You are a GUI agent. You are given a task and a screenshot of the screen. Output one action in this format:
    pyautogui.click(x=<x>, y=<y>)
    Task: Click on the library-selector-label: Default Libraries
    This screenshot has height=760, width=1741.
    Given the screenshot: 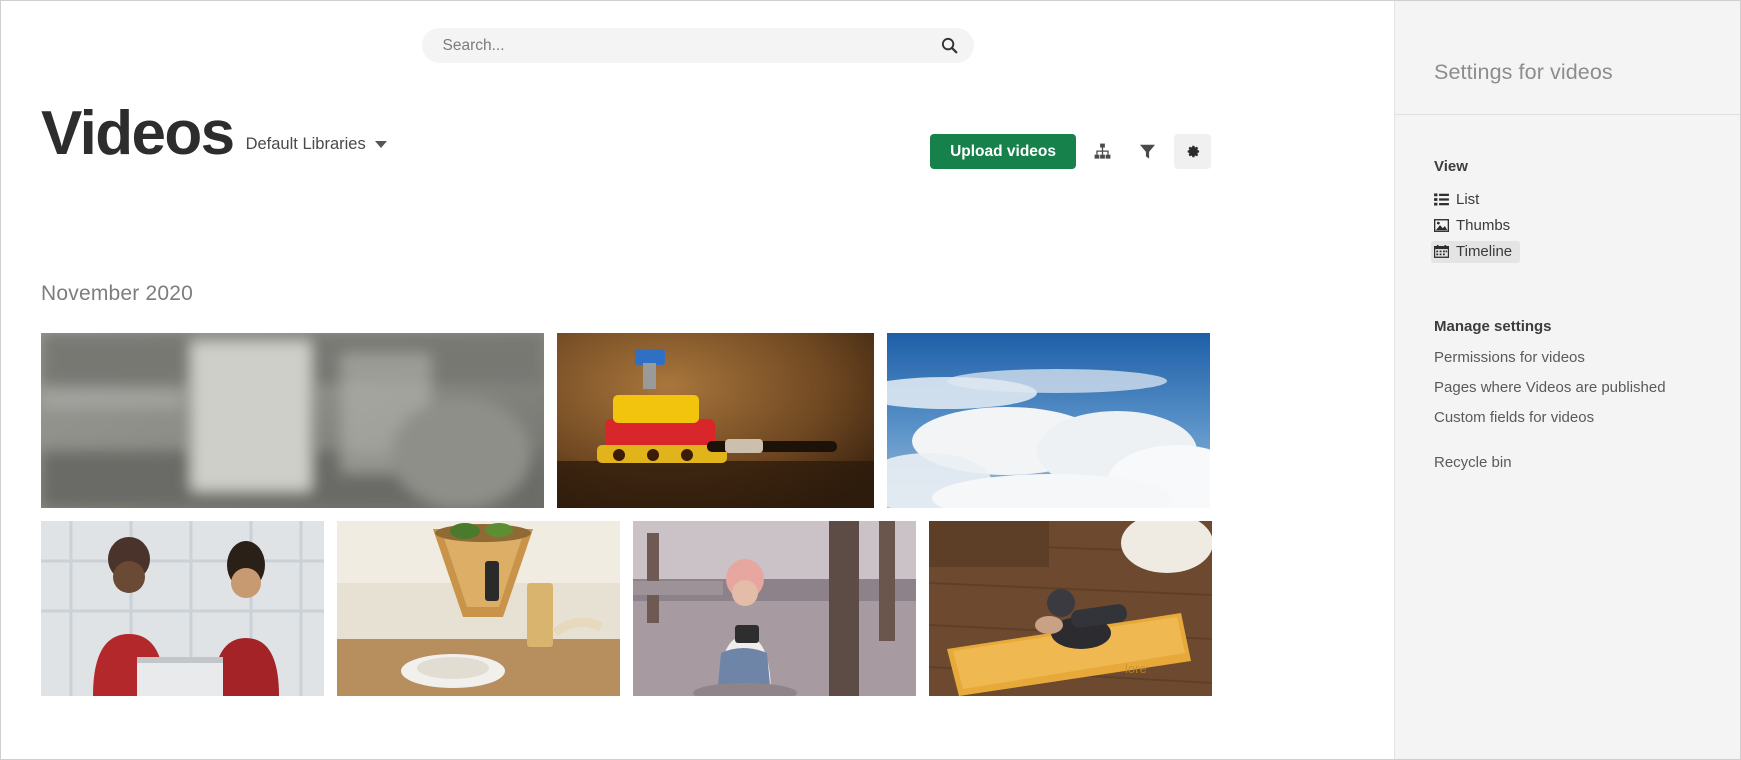 What is the action you would take?
    pyautogui.click(x=305, y=144)
    